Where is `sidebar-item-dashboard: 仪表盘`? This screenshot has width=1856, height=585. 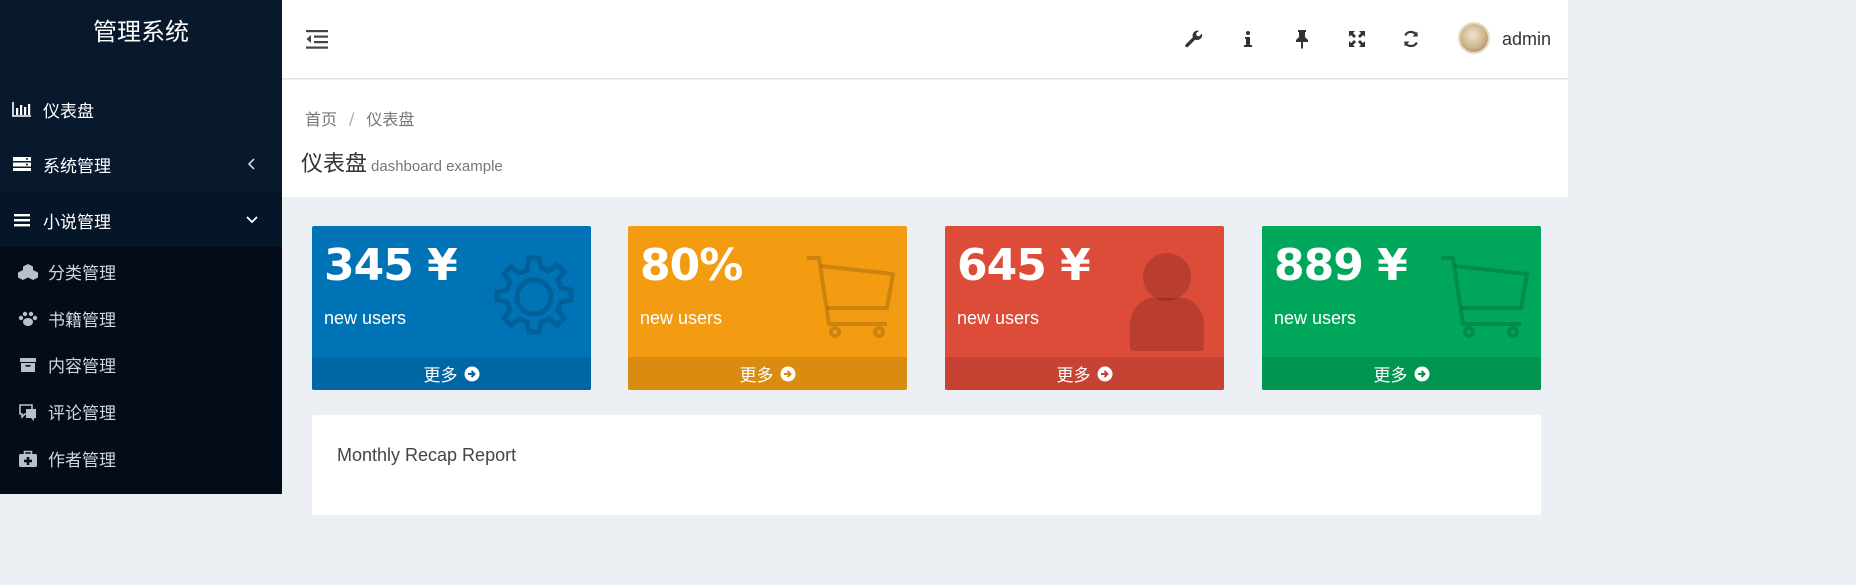
sidebar-item-dashboard: 仪表盘 is located at coordinates (141, 109).